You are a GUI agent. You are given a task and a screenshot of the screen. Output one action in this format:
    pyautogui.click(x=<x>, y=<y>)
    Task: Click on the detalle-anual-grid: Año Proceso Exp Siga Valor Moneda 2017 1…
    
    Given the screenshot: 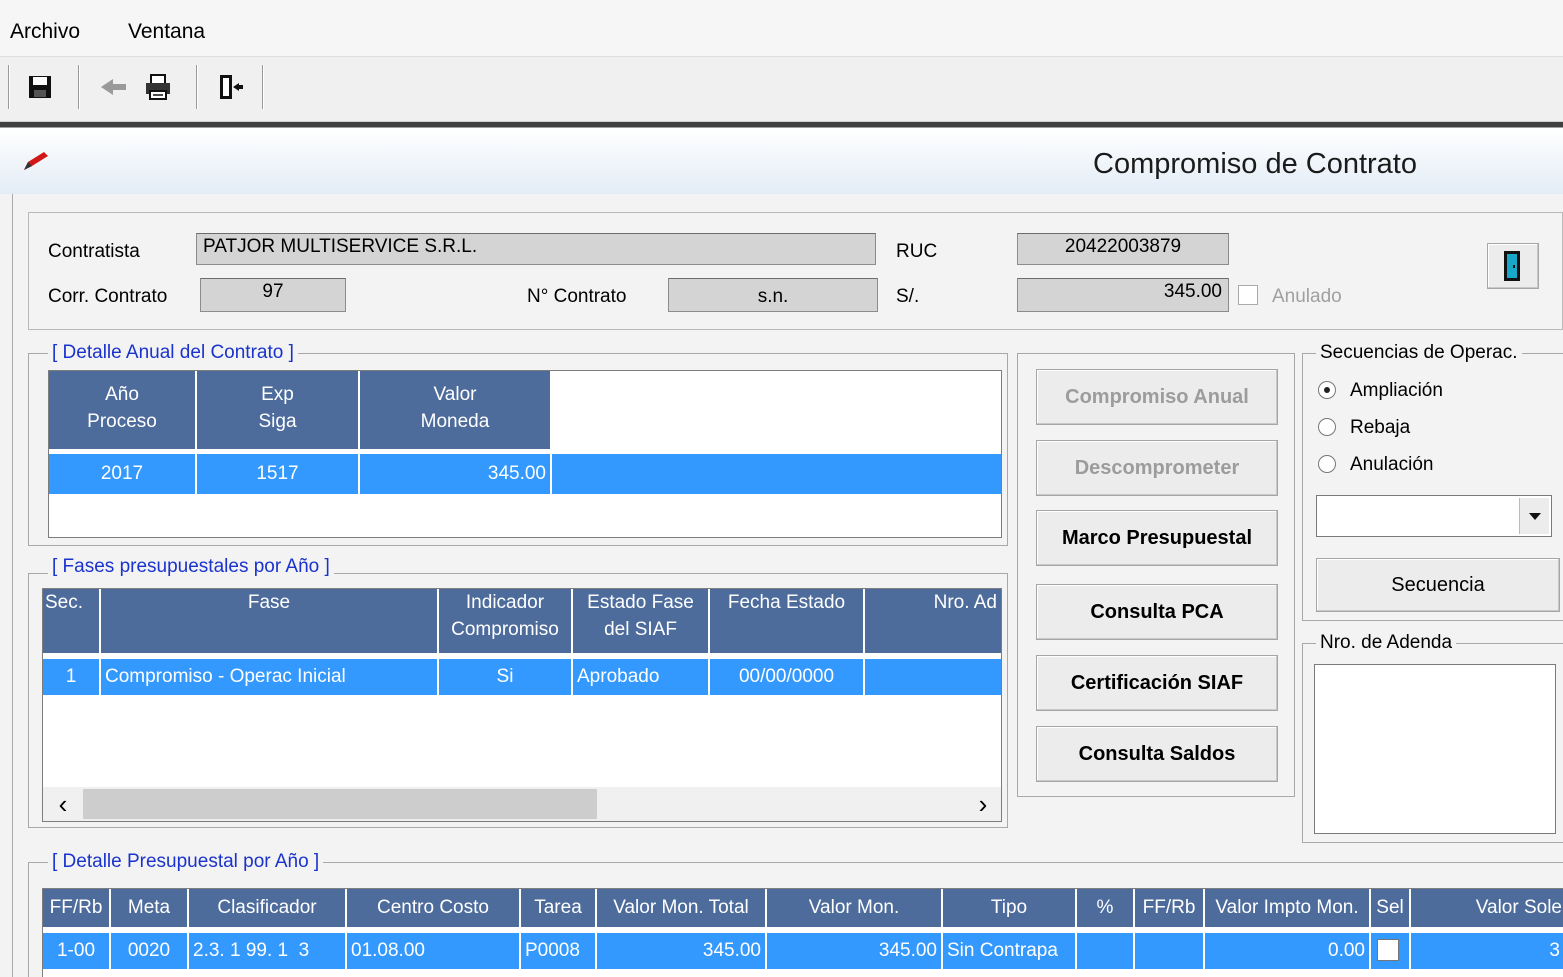 What is the action you would take?
    pyautogui.click(x=525, y=454)
    